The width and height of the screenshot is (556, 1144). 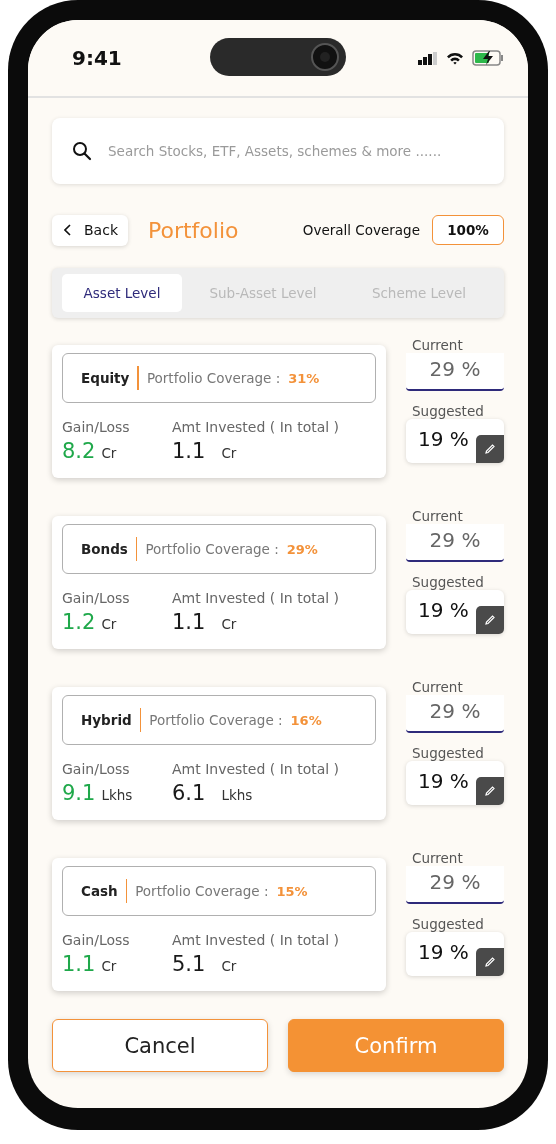 What do you see at coordinates (292, 891) in the screenshot?
I see `coverage-value: 15%` at bounding box center [292, 891].